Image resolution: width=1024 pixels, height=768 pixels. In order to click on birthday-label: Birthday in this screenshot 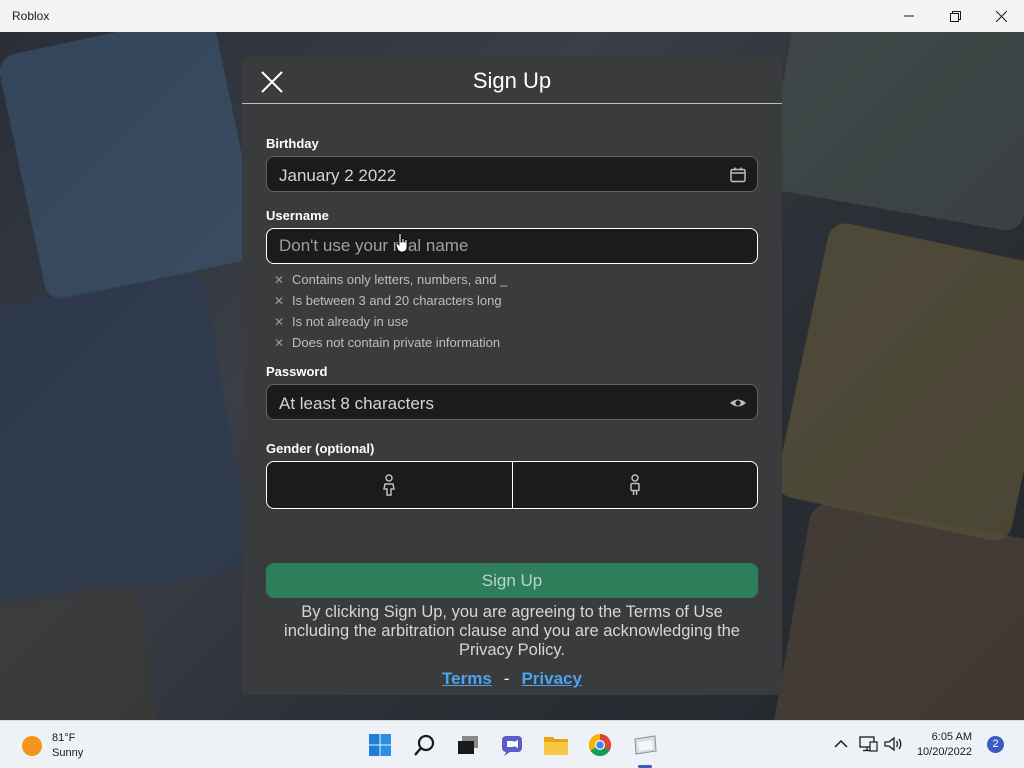, I will do `click(292, 143)`.